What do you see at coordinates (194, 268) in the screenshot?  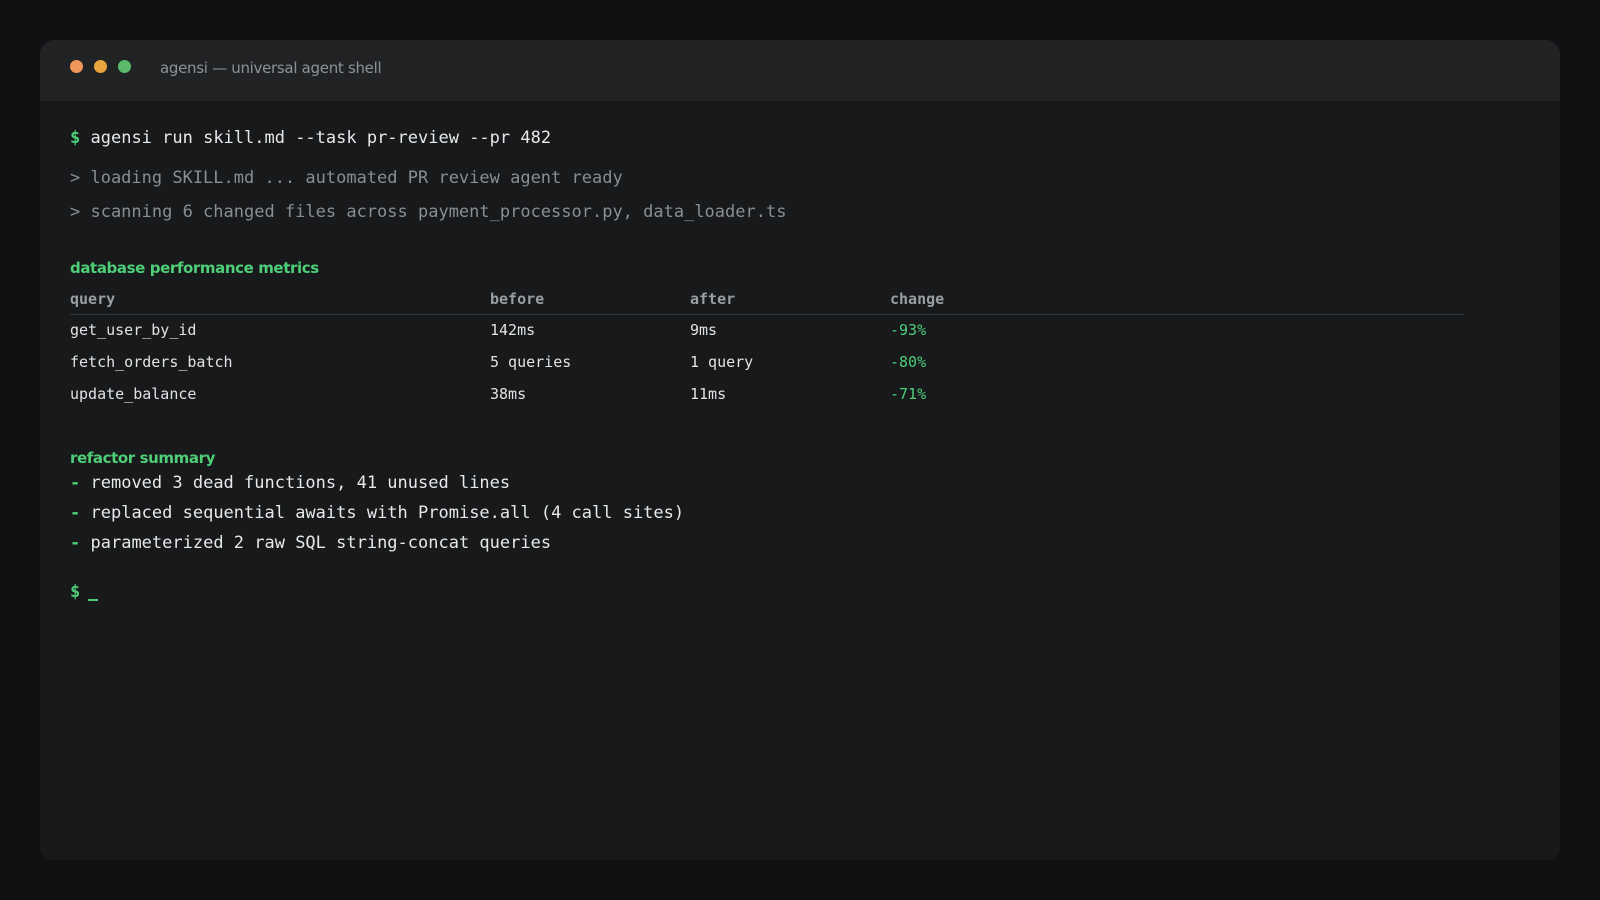 I see `metrics-section-title: database performance metrics` at bounding box center [194, 268].